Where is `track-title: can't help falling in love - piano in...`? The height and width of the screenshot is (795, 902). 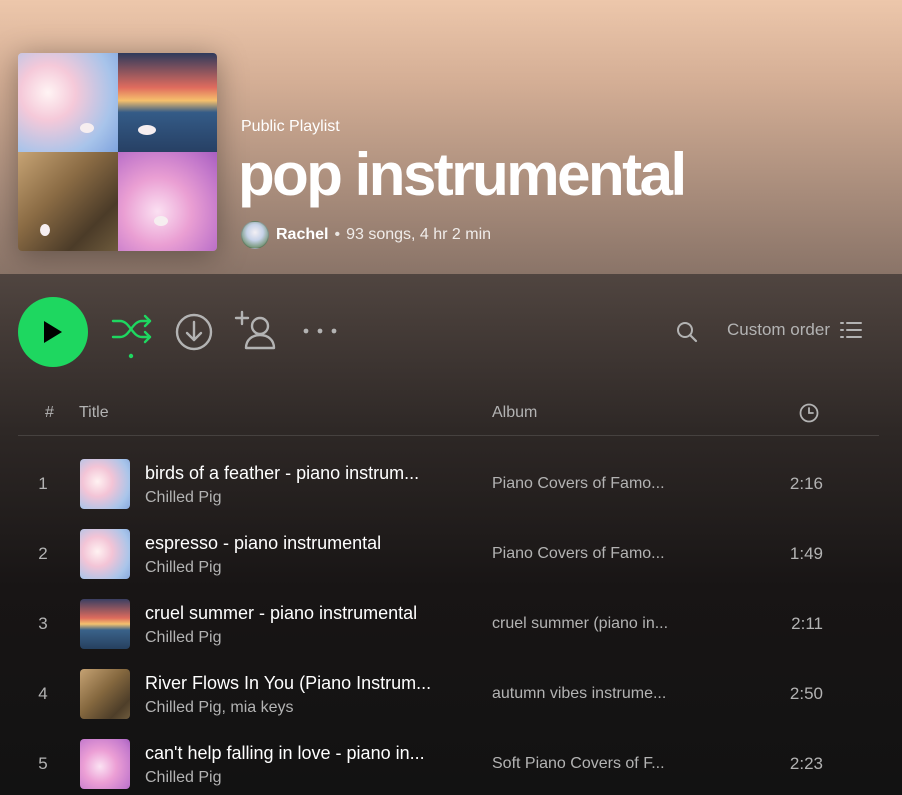
track-title: can't help falling in love - piano in... is located at coordinates (285, 753).